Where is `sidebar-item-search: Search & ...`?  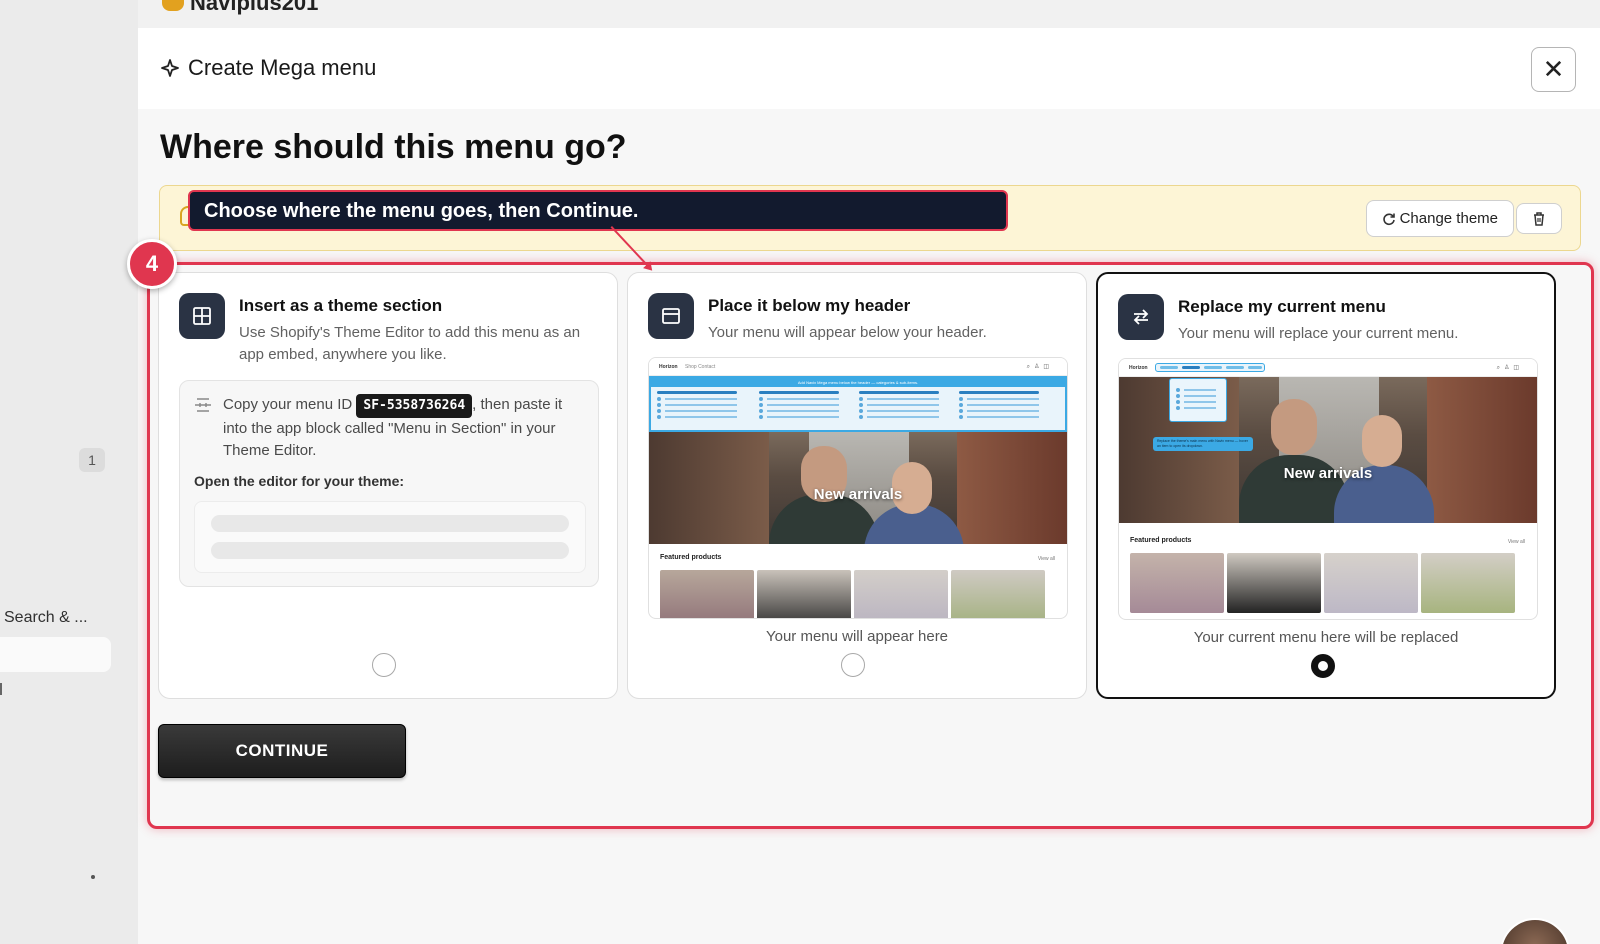 sidebar-item-search: Search & ... is located at coordinates (46, 618).